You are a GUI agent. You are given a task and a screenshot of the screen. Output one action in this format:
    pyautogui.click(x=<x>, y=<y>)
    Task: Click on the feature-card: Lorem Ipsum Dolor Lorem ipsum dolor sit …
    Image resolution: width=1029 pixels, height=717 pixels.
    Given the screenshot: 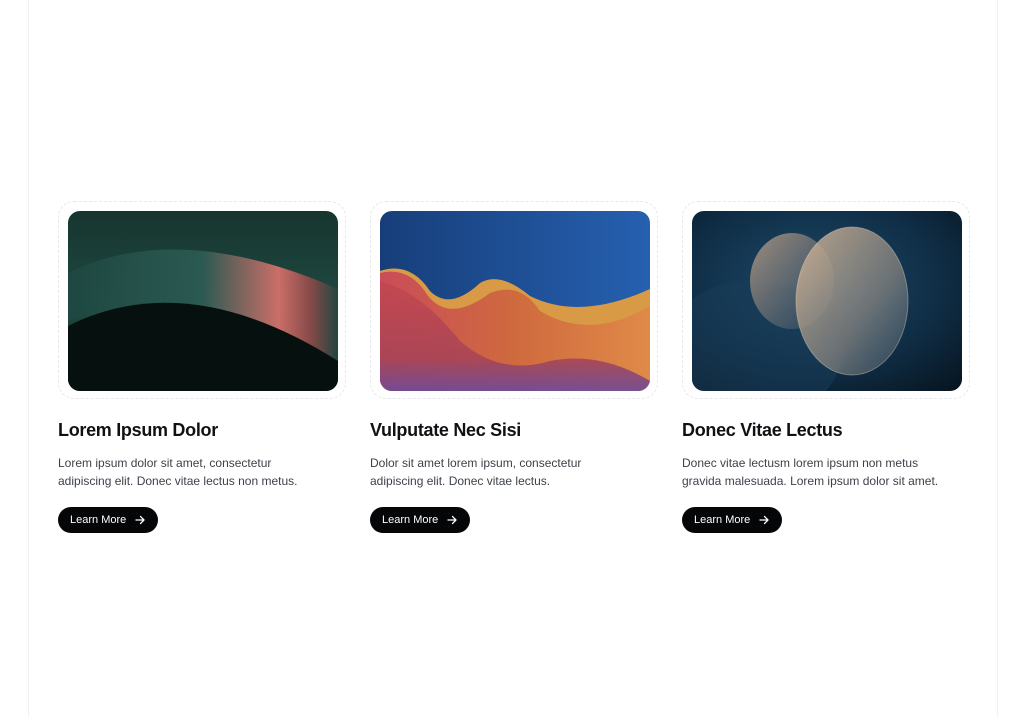 What is the action you would take?
    pyautogui.click(x=202, y=367)
    